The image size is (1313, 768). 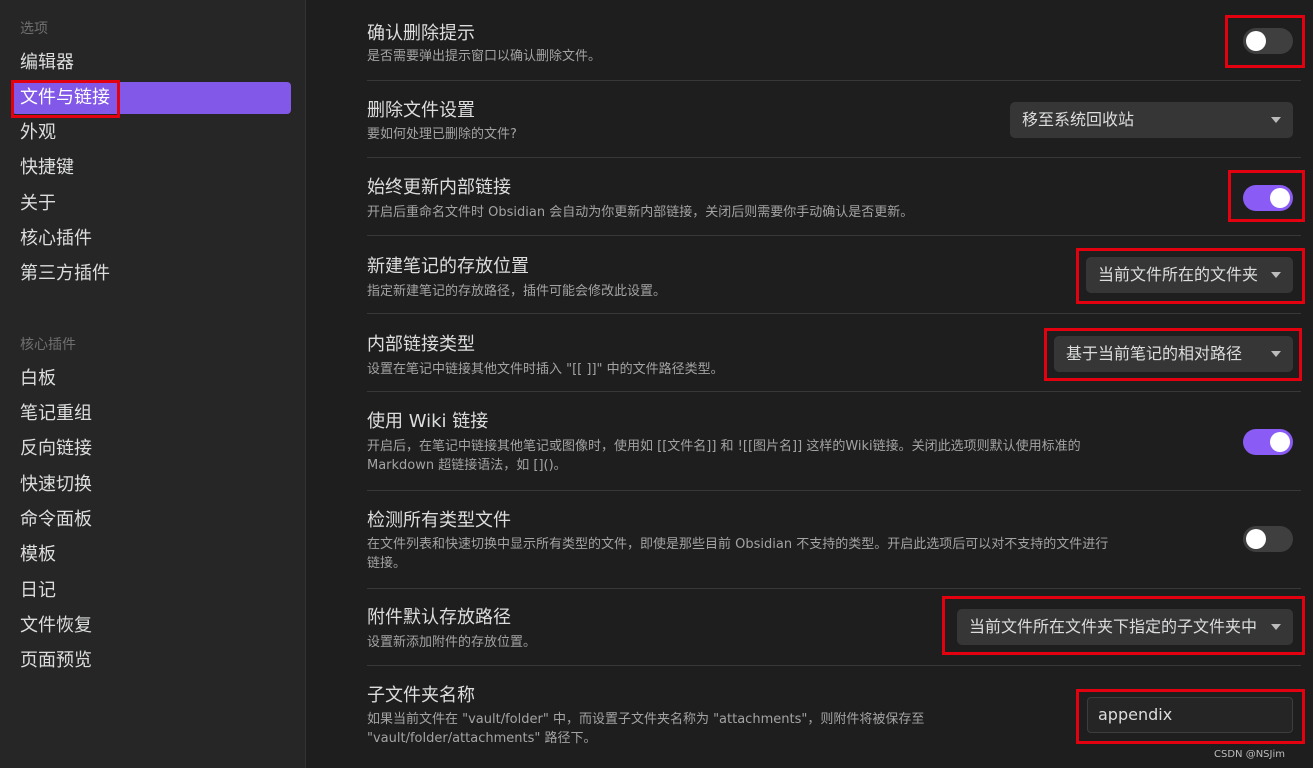 I want to click on dropdown-value: 当前文件所在的文件夹, so click(x=1178, y=274).